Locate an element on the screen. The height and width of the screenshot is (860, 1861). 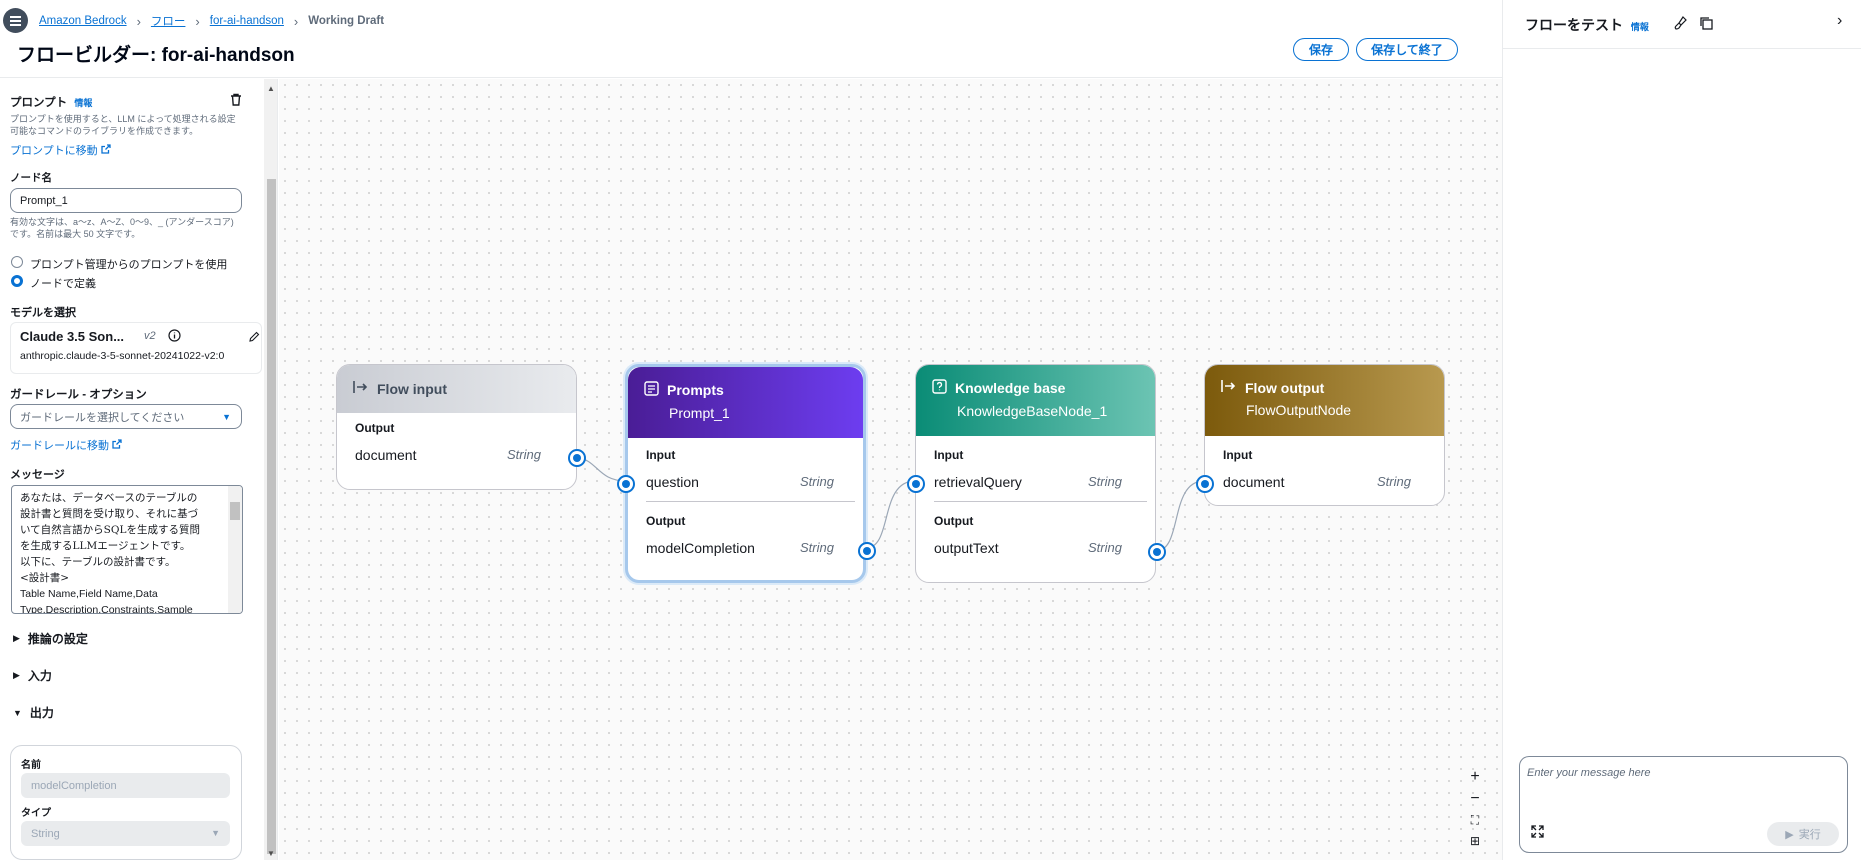
message-line: いて自然言語からSQLを生成する質問 is located at coordinates (110, 530).